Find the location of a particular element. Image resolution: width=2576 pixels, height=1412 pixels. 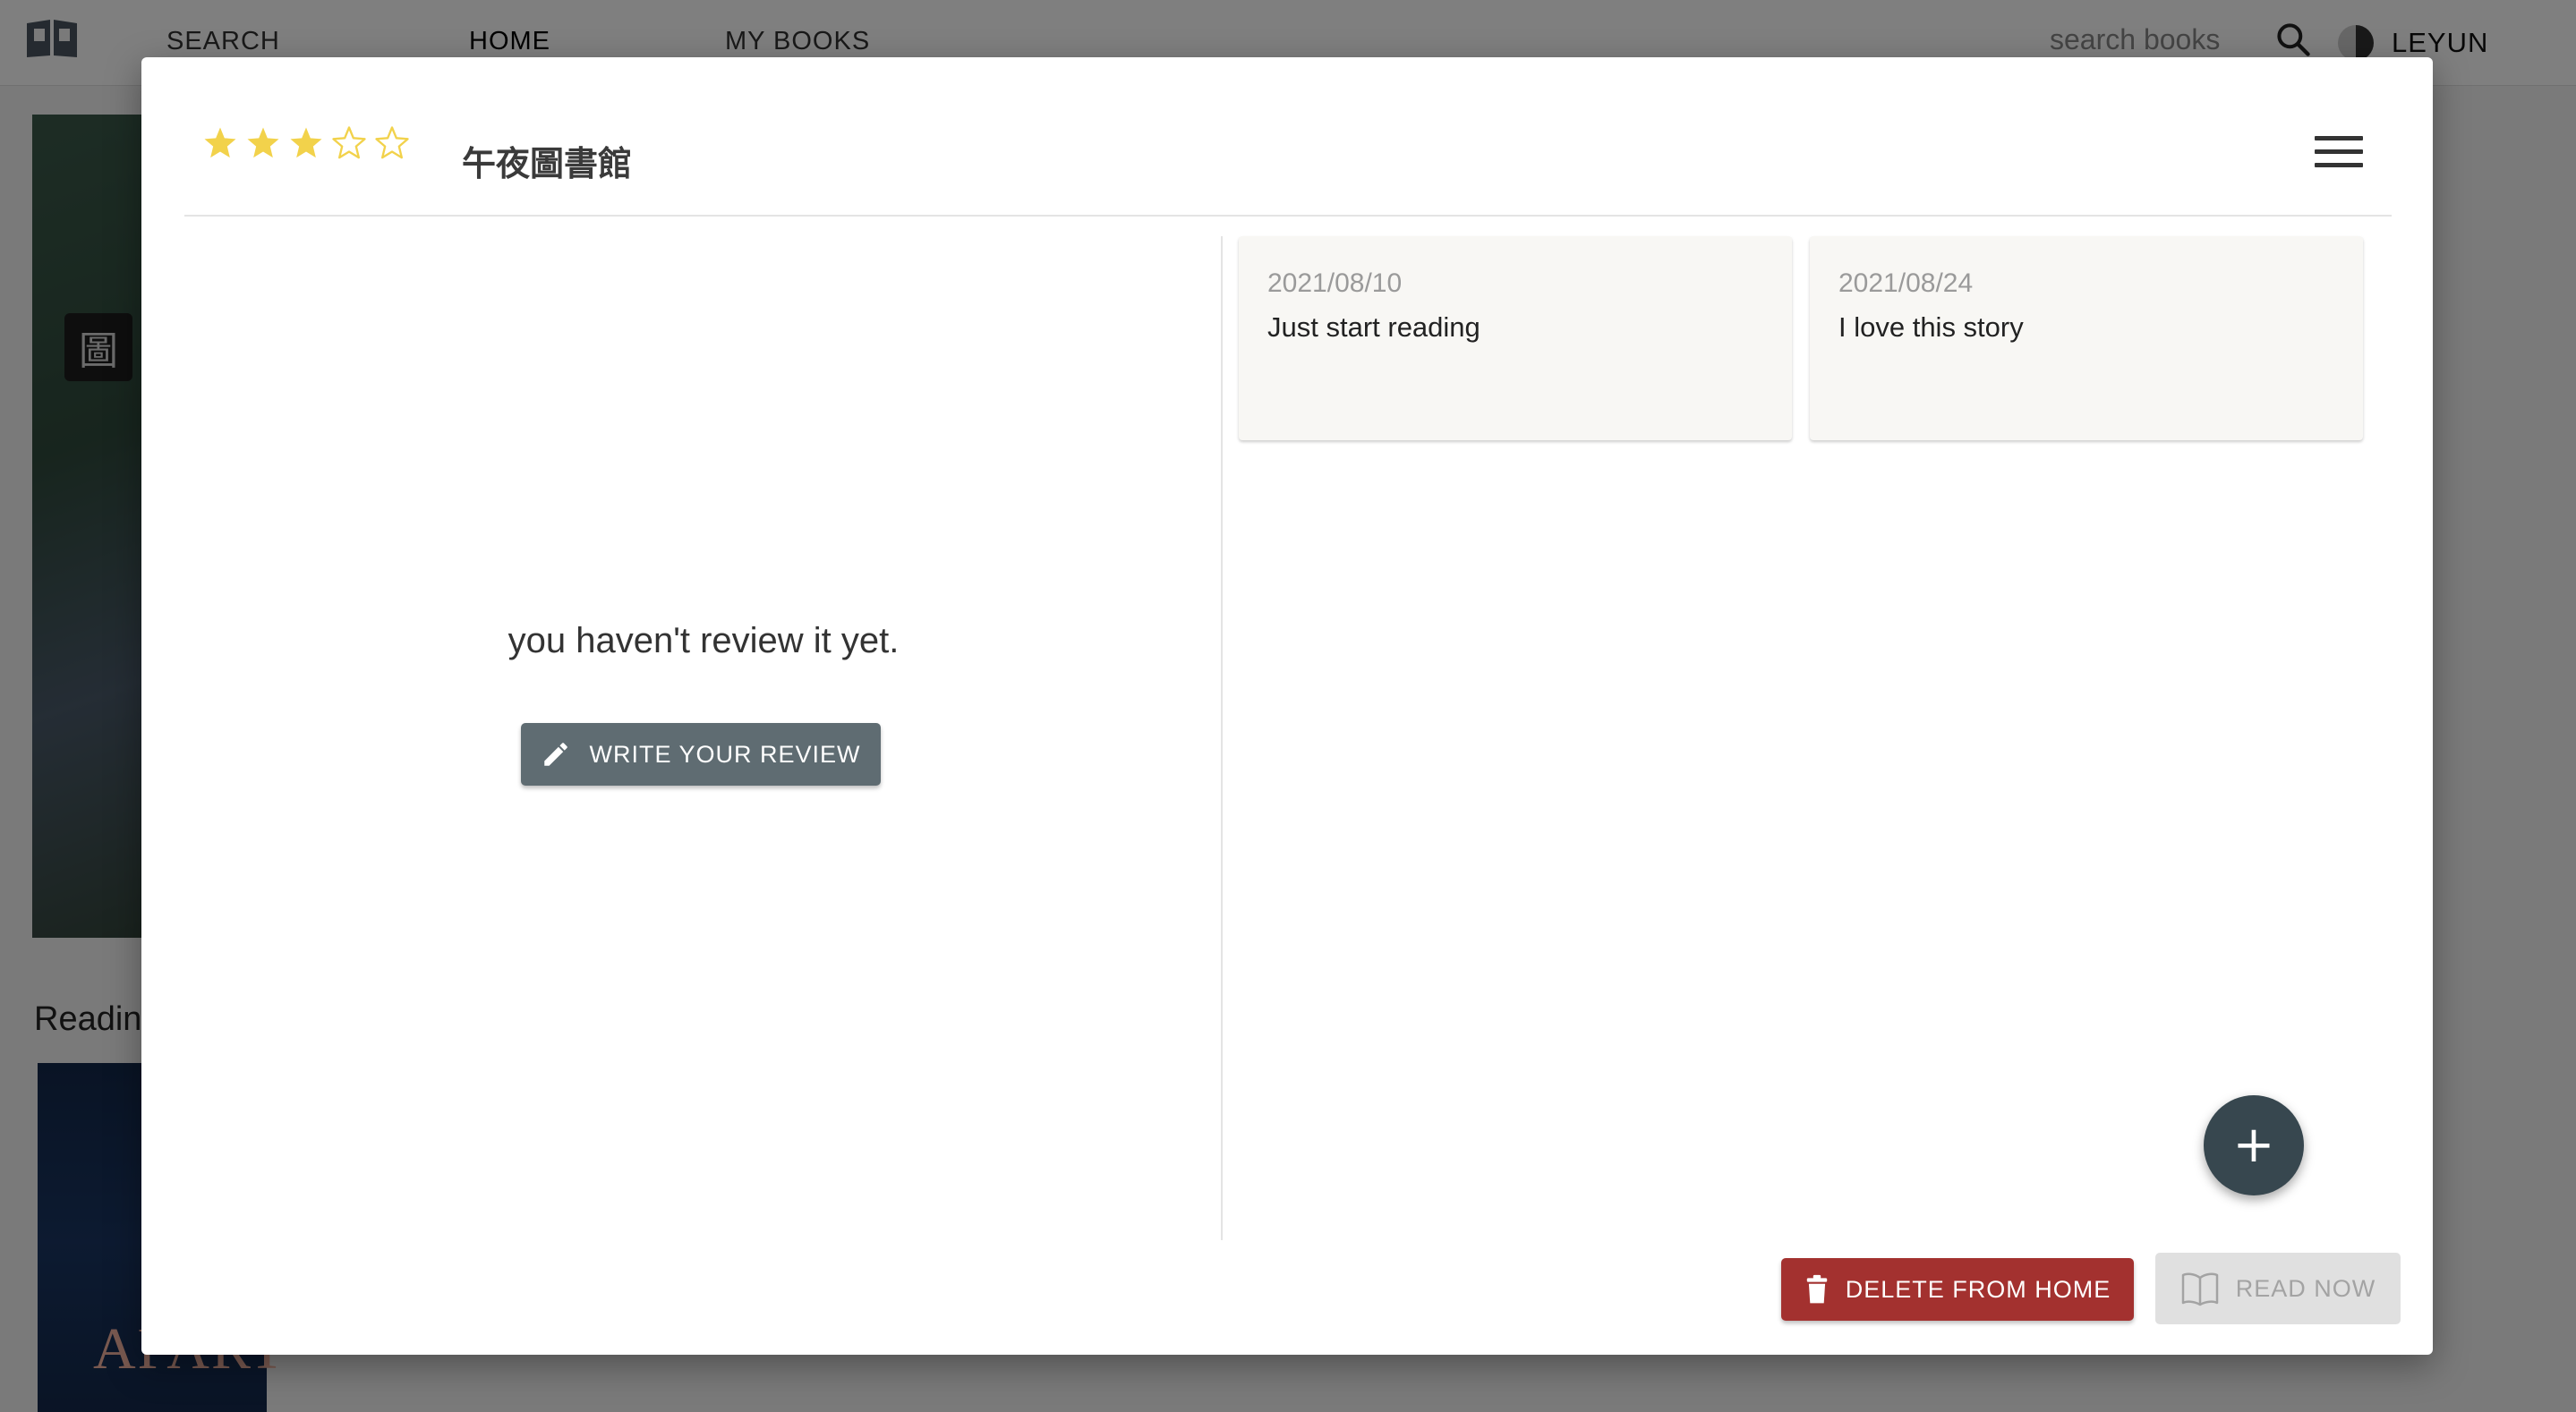

write-review-button: WRITE YOUR REVIEW is located at coordinates (701, 755).